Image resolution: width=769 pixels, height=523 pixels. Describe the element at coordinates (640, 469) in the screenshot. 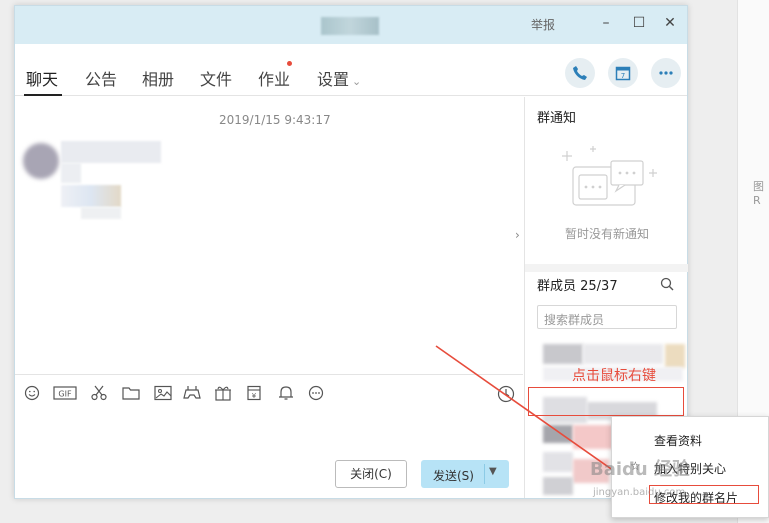

I see `baidu-watermark: Baidu 经验` at that location.